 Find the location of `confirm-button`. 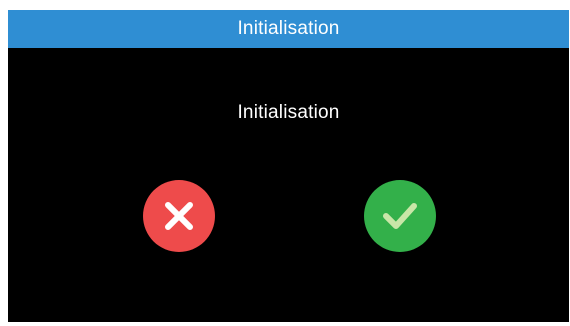

confirm-button is located at coordinates (400, 216).